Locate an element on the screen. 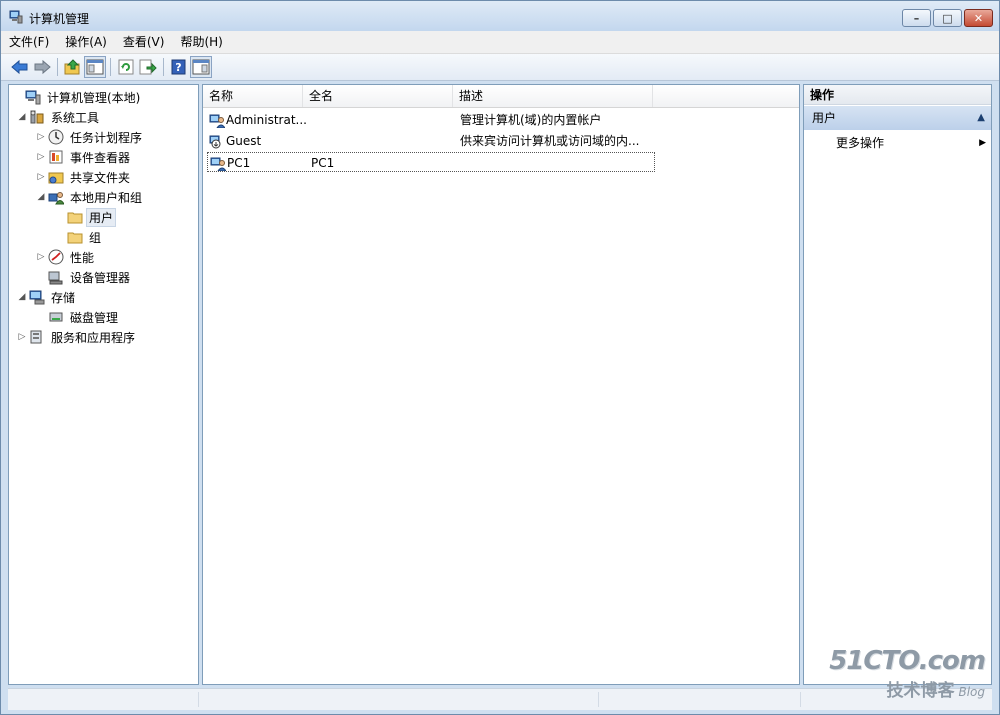 Image resolution: width=1000 pixels, height=715 pixels. refresh-icon is located at coordinates (126, 67).